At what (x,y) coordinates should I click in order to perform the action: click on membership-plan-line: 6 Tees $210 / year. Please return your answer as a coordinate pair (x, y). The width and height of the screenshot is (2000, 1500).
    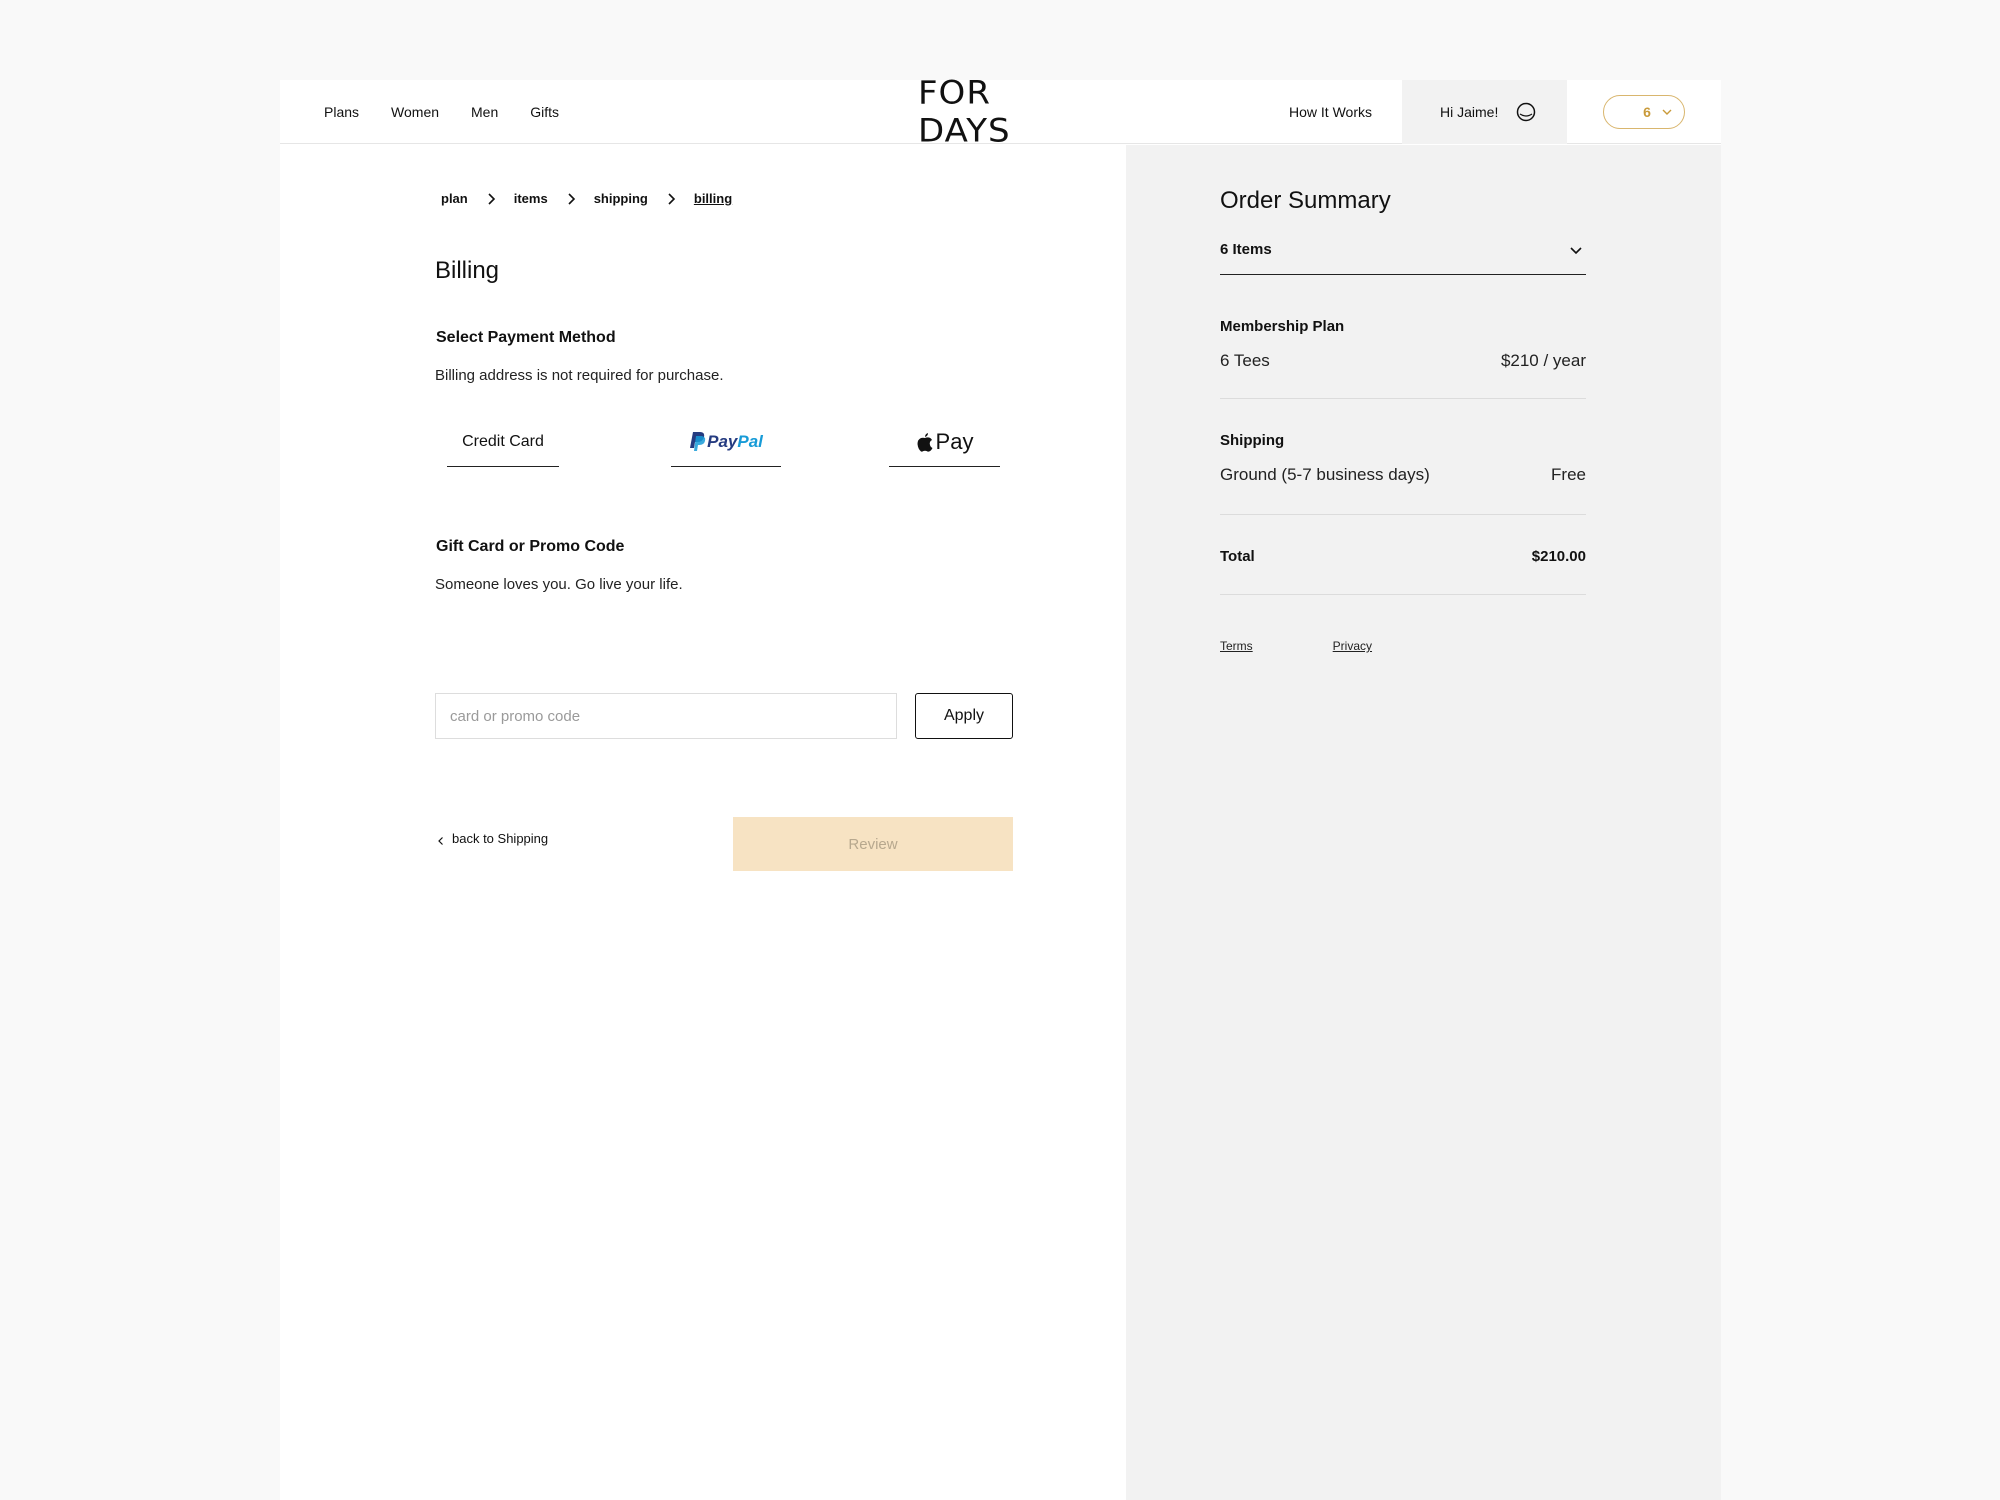
    Looking at the image, I should click on (1403, 361).